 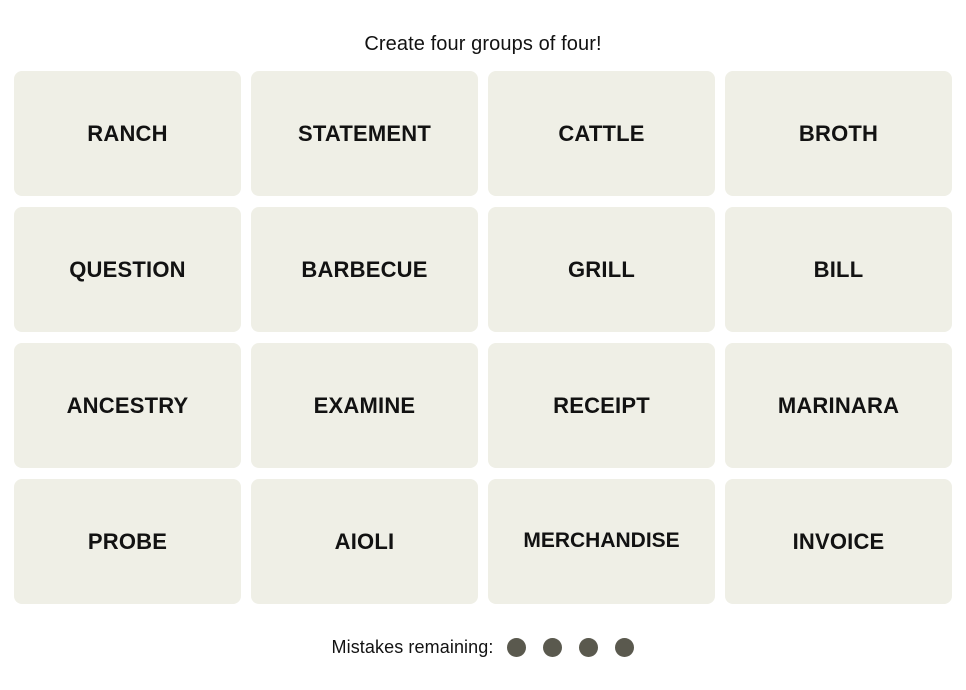 What do you see at coordinates (571, 647) in the screenshot?
I see `mistake-dots` at bounding box center [571, 647].